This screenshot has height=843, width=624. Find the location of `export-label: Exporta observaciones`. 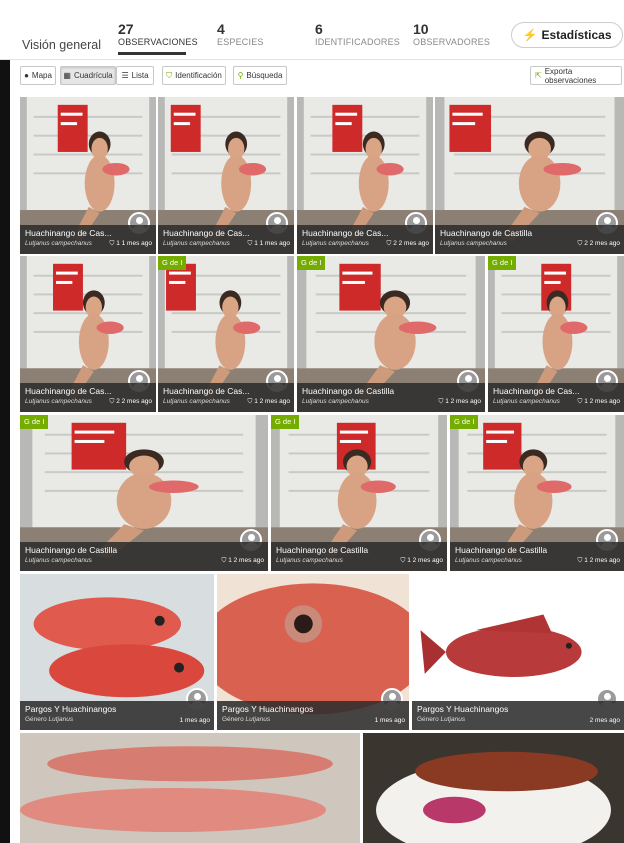

export-label: Exporta observaciones is located at coordinates (570, 75).